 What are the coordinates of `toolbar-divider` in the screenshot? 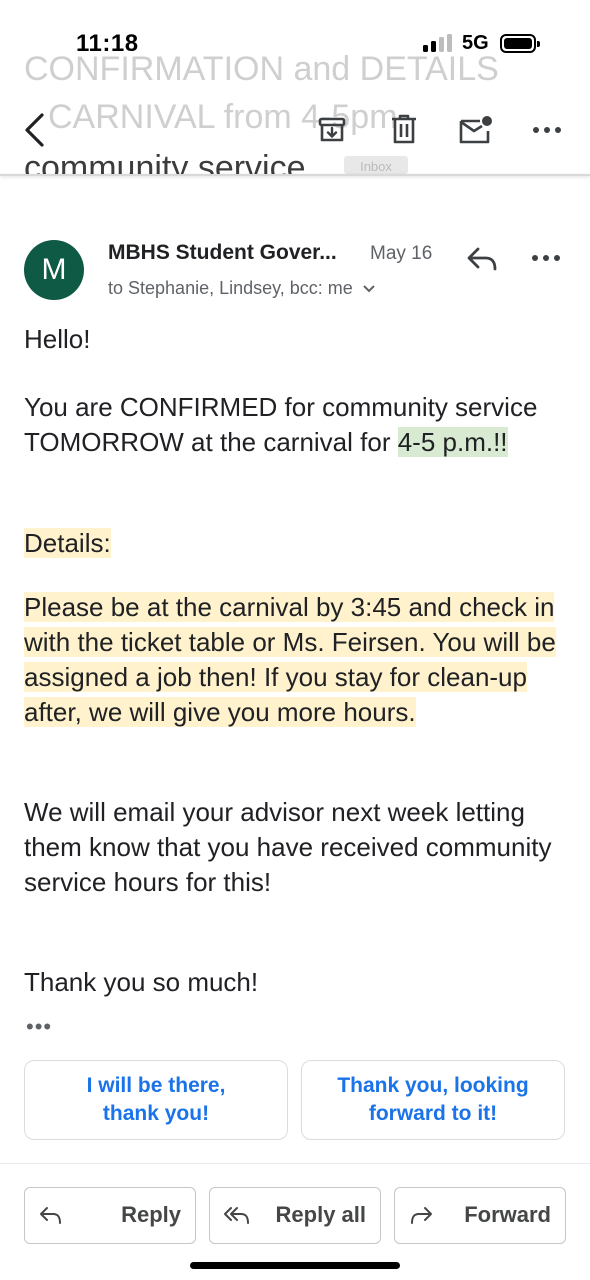 It's located at (295, 175).